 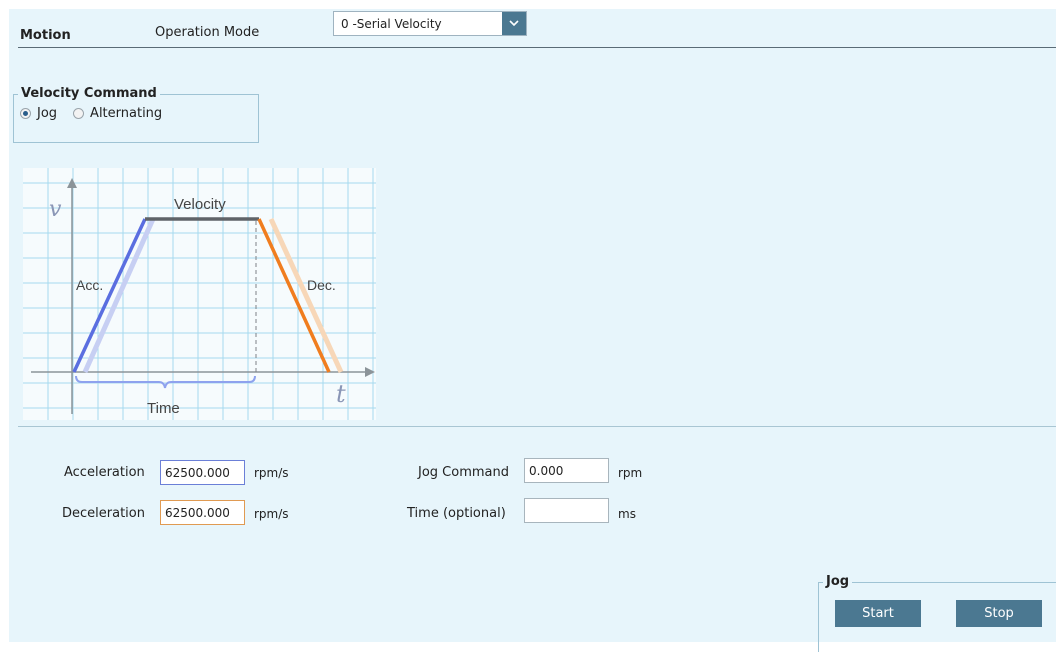 What do you see at coordinates (109, 295) in the screenshot?
I see `acceleration-ramp` at bounding box center [109, 295].